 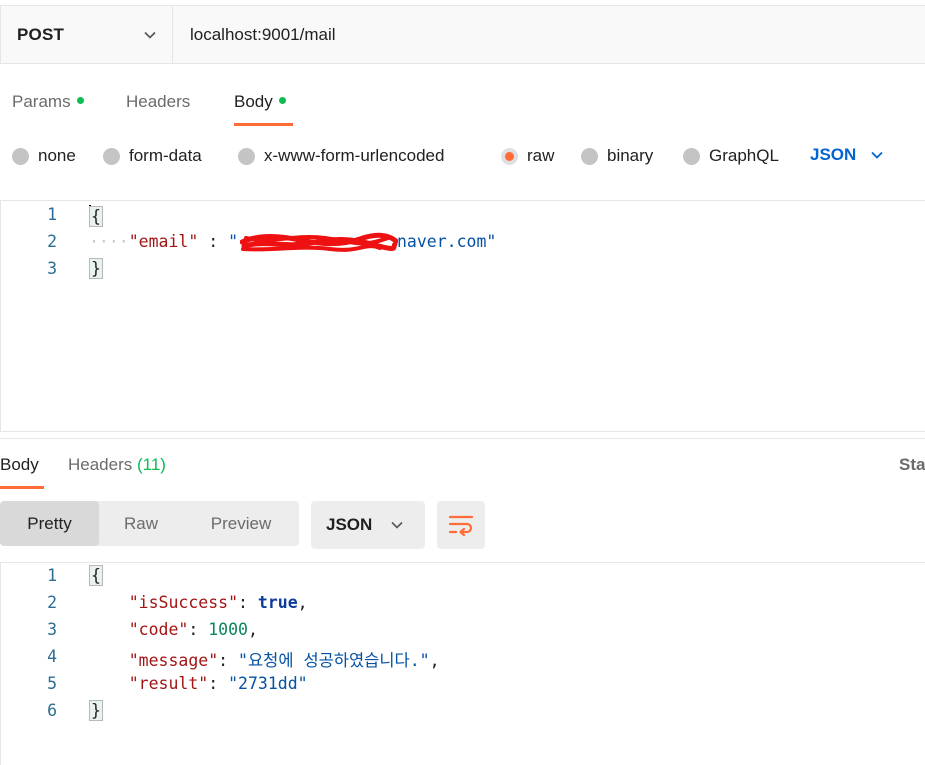 I want to click on radio-urlencoded: x-www-form-urlencoded, so click(x=341, y=156).